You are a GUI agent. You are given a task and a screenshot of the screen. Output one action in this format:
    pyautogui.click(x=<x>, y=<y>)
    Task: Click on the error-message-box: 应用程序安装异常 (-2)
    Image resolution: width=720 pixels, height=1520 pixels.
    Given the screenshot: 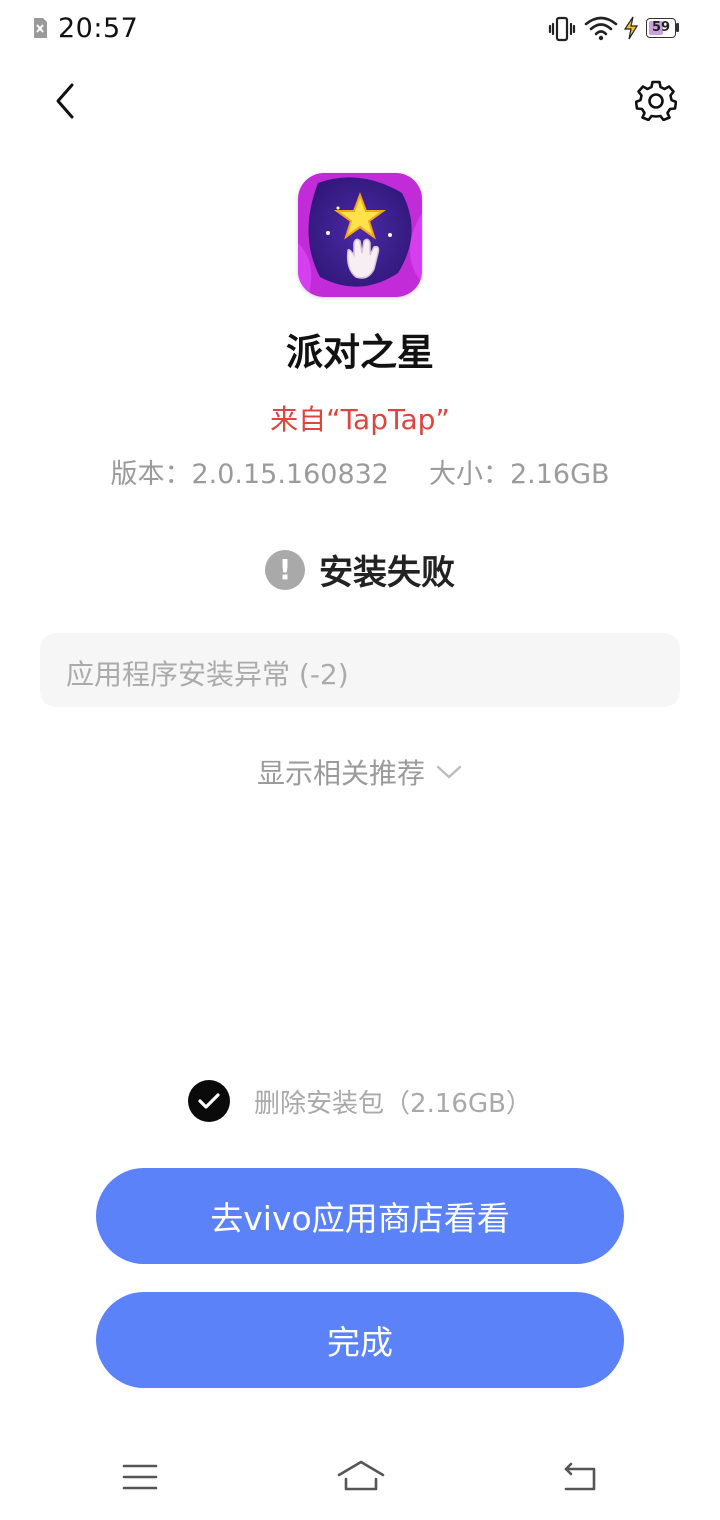 What is the action you would take?
    pyautogui.click(x=360, y=670)
    